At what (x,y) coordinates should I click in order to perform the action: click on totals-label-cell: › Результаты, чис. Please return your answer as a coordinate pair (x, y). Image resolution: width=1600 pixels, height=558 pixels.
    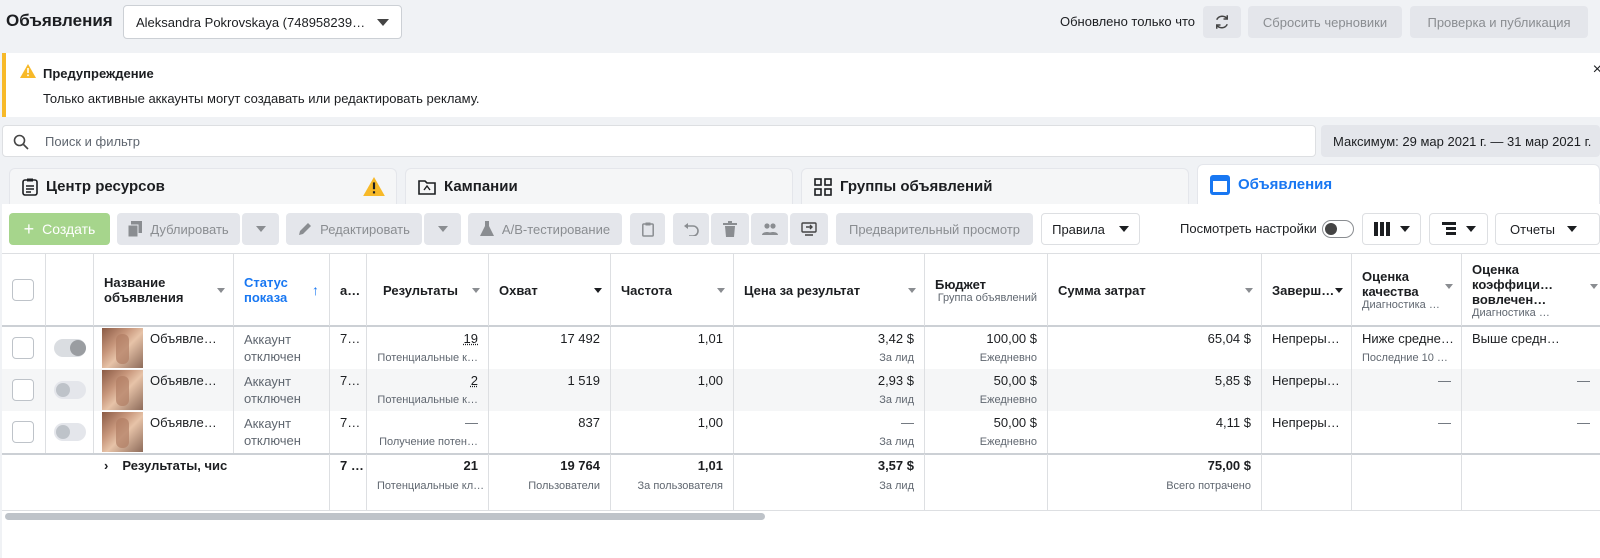
    Looking at the image, I should click on (212, 482).